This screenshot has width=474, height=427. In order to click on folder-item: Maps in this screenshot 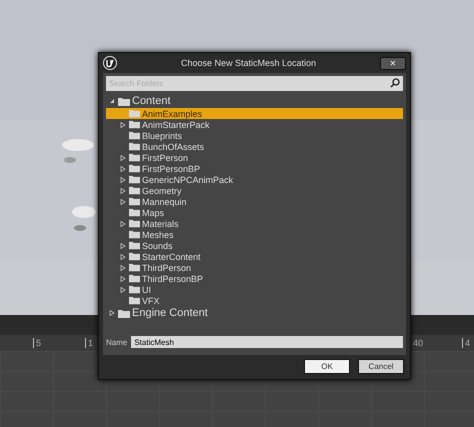, I will do `click(254, 212)`.